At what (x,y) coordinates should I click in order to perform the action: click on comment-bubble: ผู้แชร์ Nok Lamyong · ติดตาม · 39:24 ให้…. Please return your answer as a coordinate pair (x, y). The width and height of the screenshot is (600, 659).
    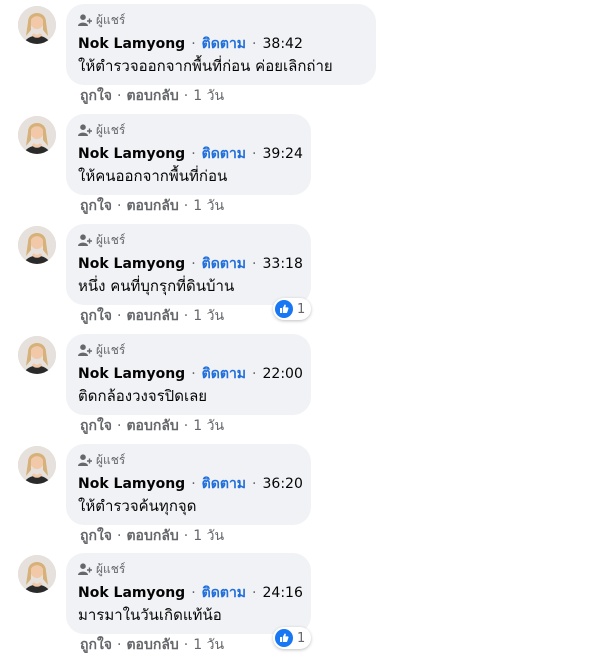
    Looking at the image, I should click on (188, 154).